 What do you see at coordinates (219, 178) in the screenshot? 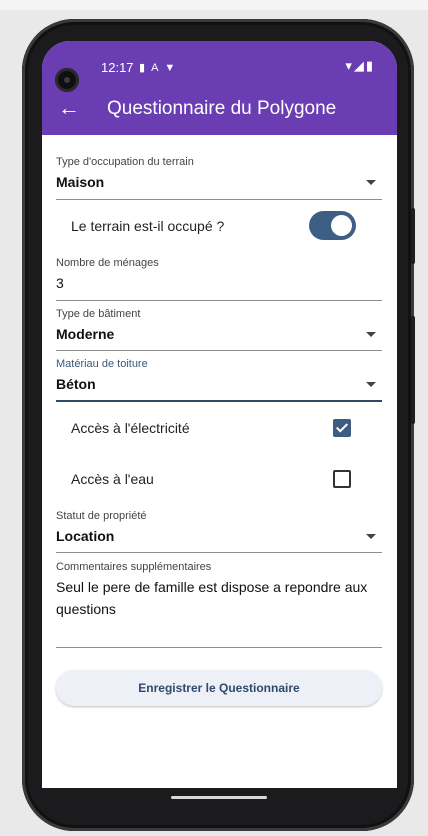
I see `occupation-type-select: Type d'occupation du terrain Maison` at bounding box center [219, 178].